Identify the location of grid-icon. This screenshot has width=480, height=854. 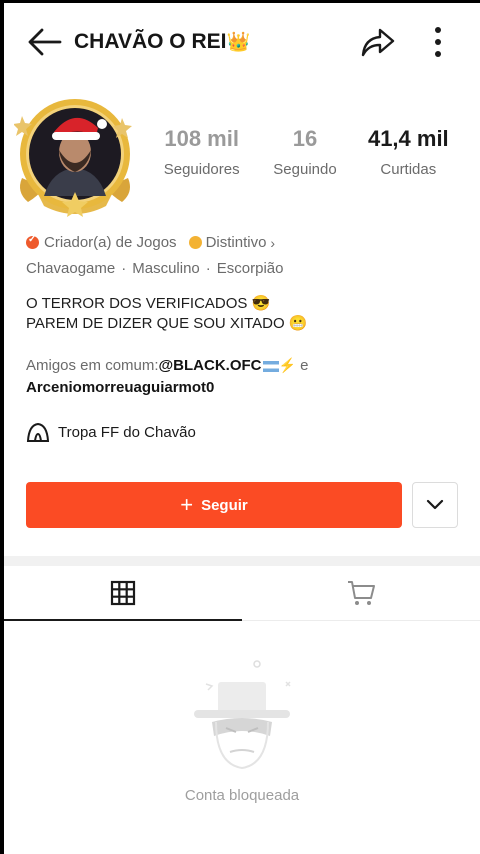
(123, 593).